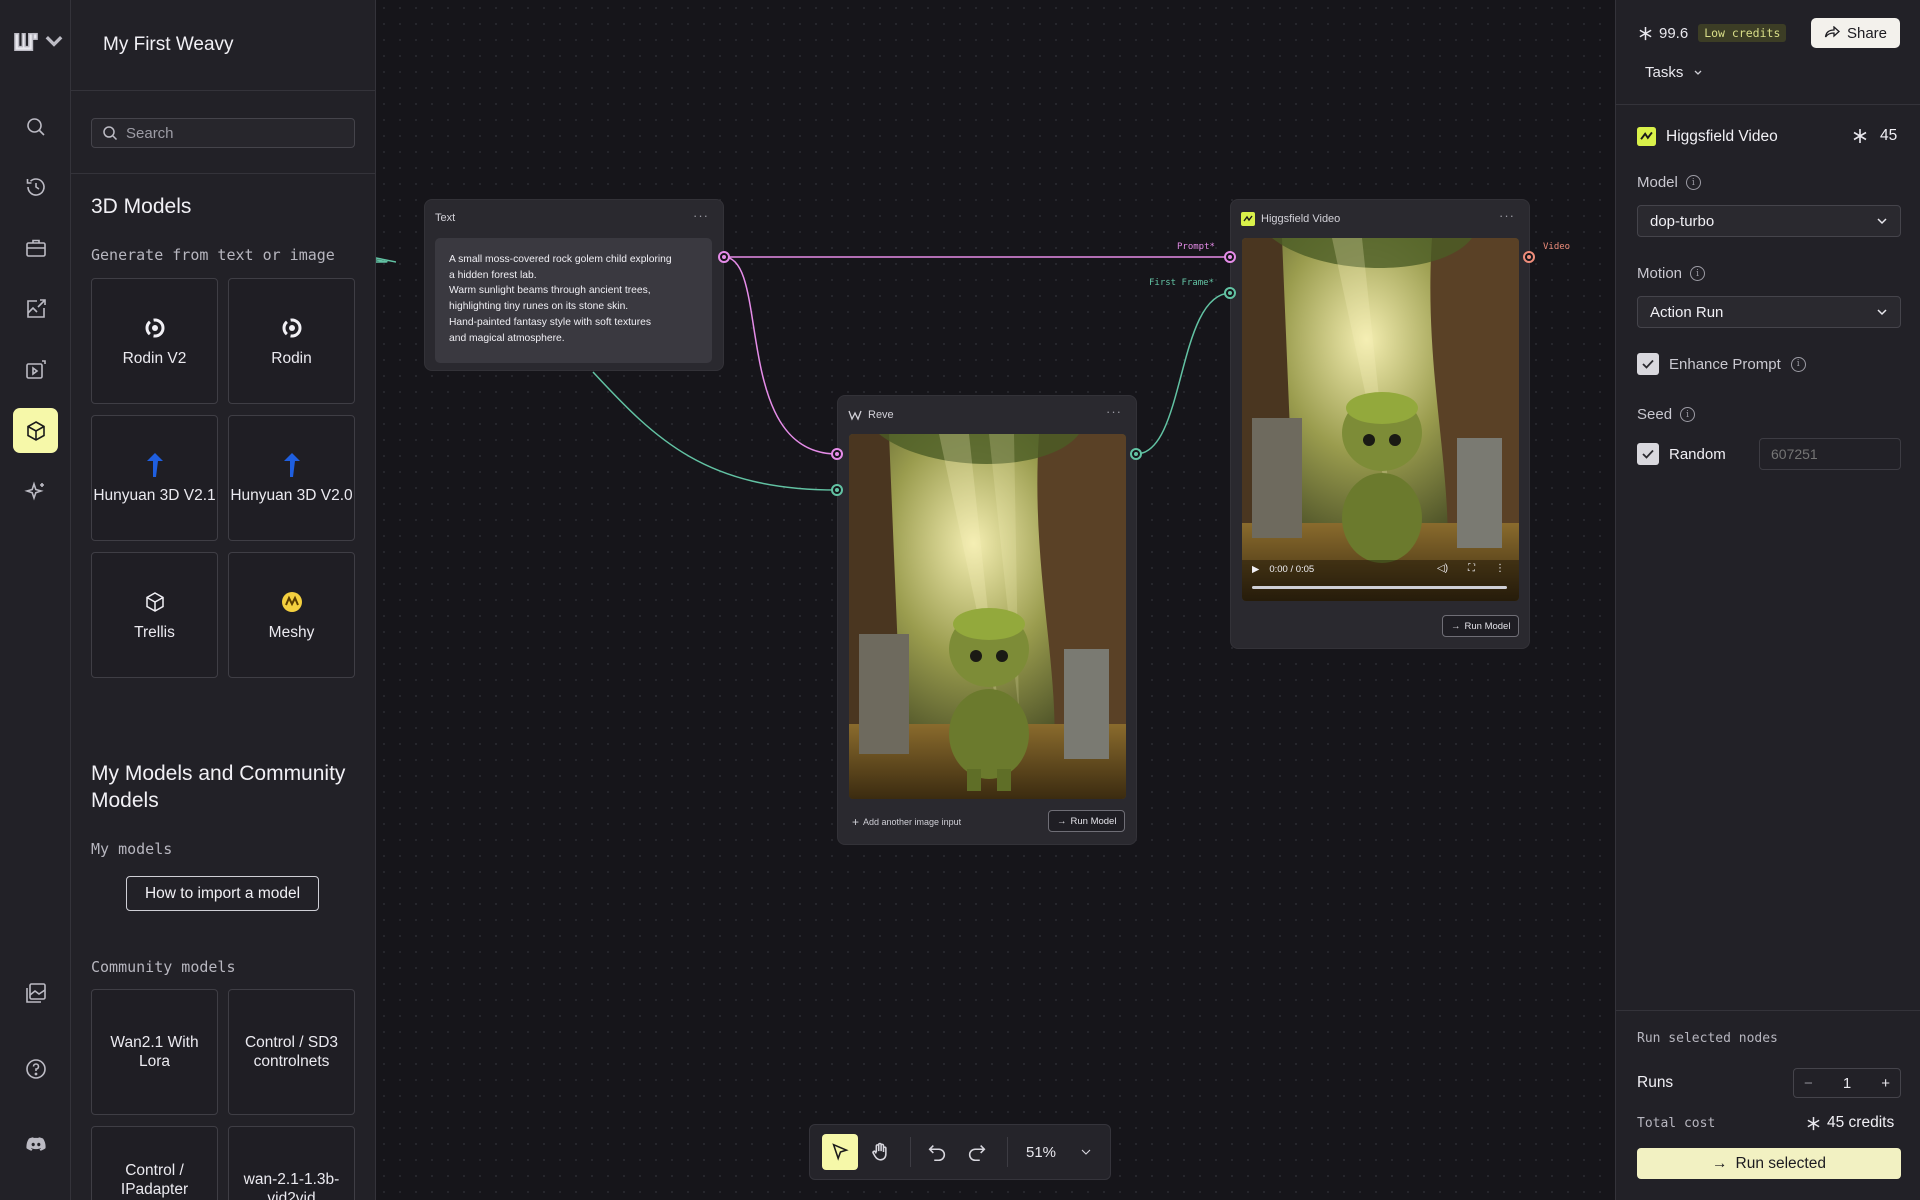 The image size is (1920, 1200). Describe the element at coordinates (35, 1068) in the screenshot. I see `help-icon` at that location.